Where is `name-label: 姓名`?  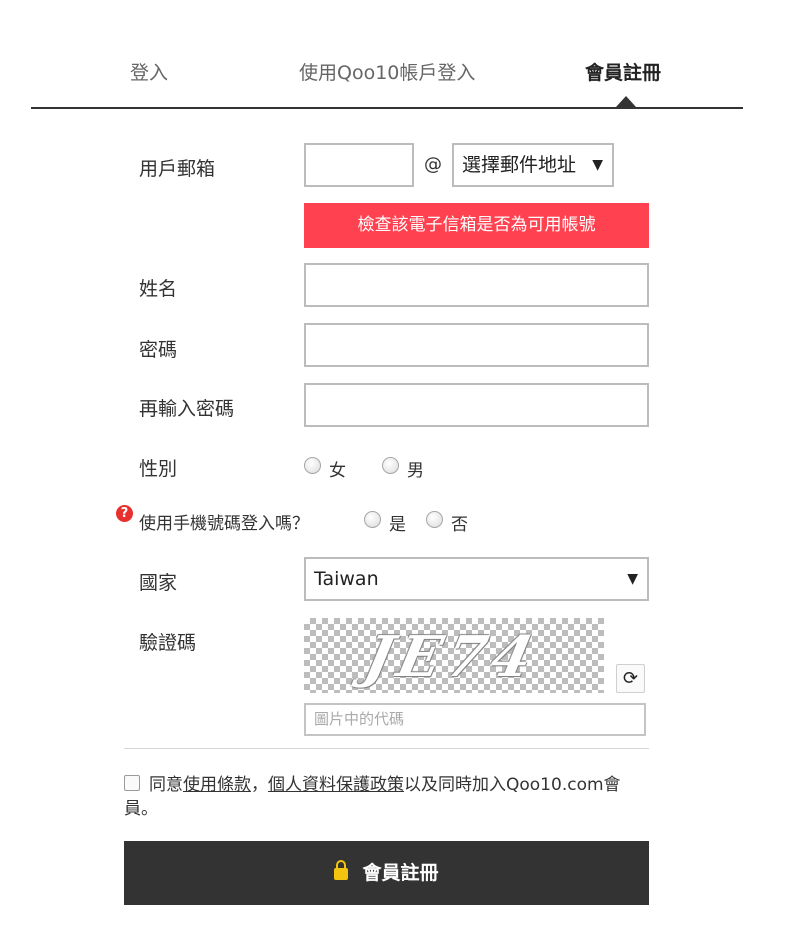
name-label: 姓名 is located at coordinates (158, 289).